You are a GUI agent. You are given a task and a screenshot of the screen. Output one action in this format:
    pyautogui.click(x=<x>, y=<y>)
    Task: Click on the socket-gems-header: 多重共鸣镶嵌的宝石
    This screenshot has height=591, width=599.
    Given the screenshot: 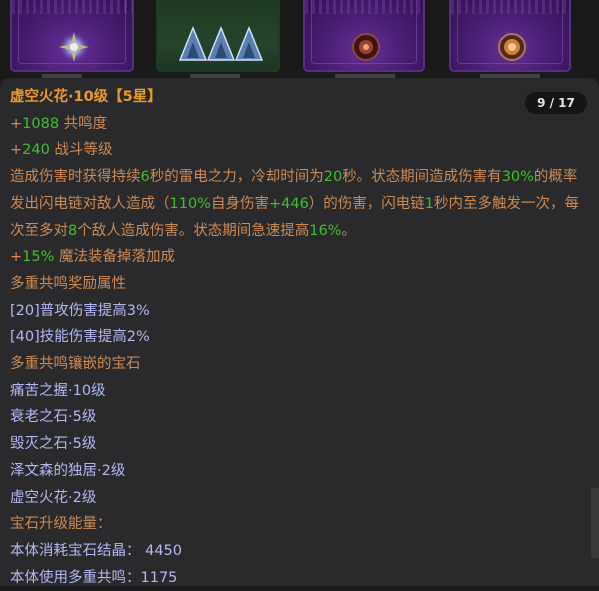 What is the action you would take?
    pyautogui.click(x=75, y=364)
    